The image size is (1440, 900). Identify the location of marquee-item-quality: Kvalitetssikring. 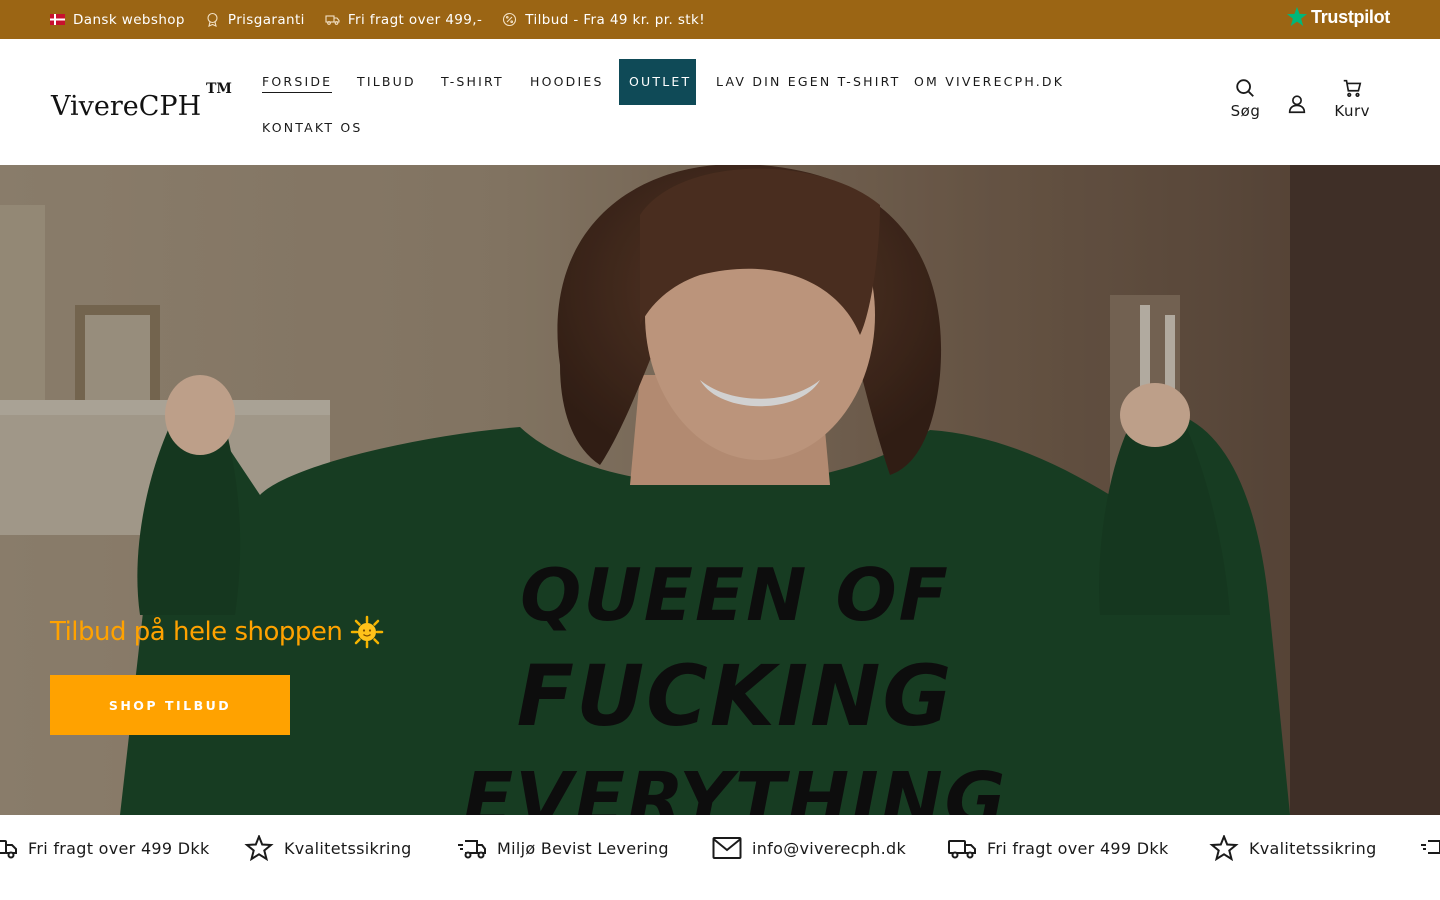
(328, 848).